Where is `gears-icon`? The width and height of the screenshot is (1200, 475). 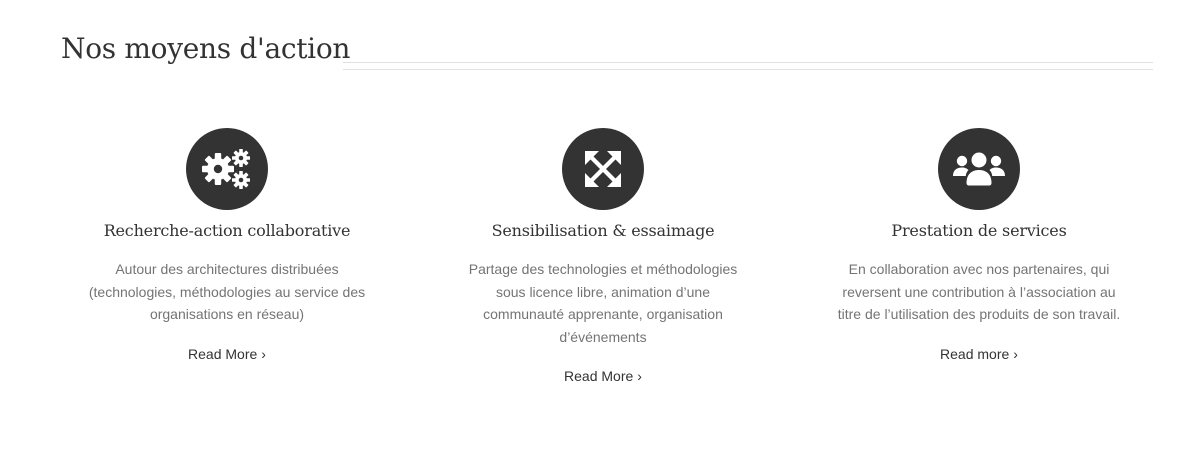 gears-icon is located at coordinates (226, 169).